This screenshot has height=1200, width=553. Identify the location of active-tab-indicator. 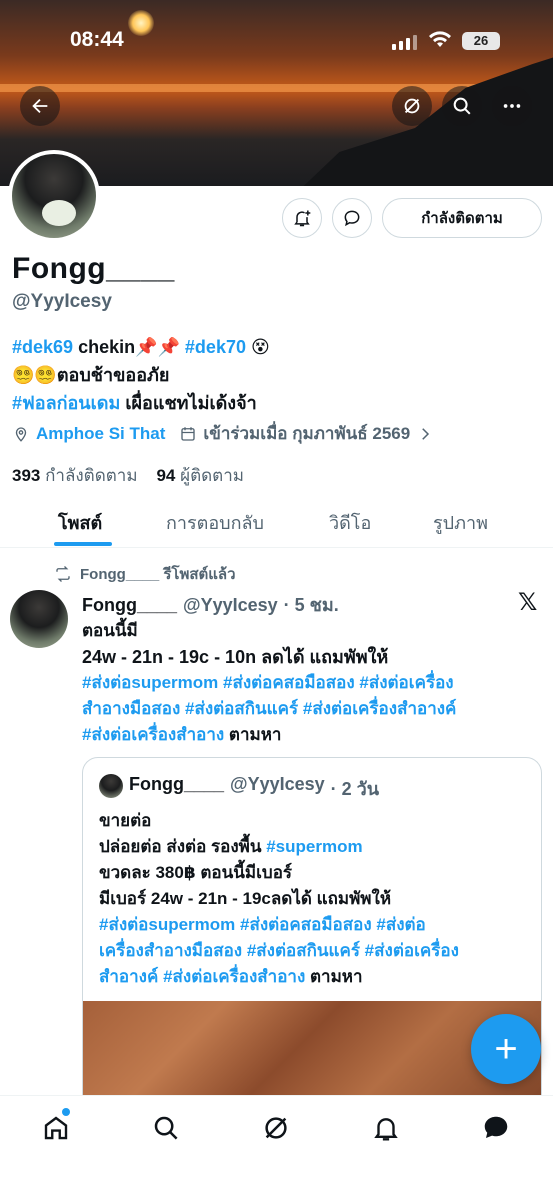
(83, 544).